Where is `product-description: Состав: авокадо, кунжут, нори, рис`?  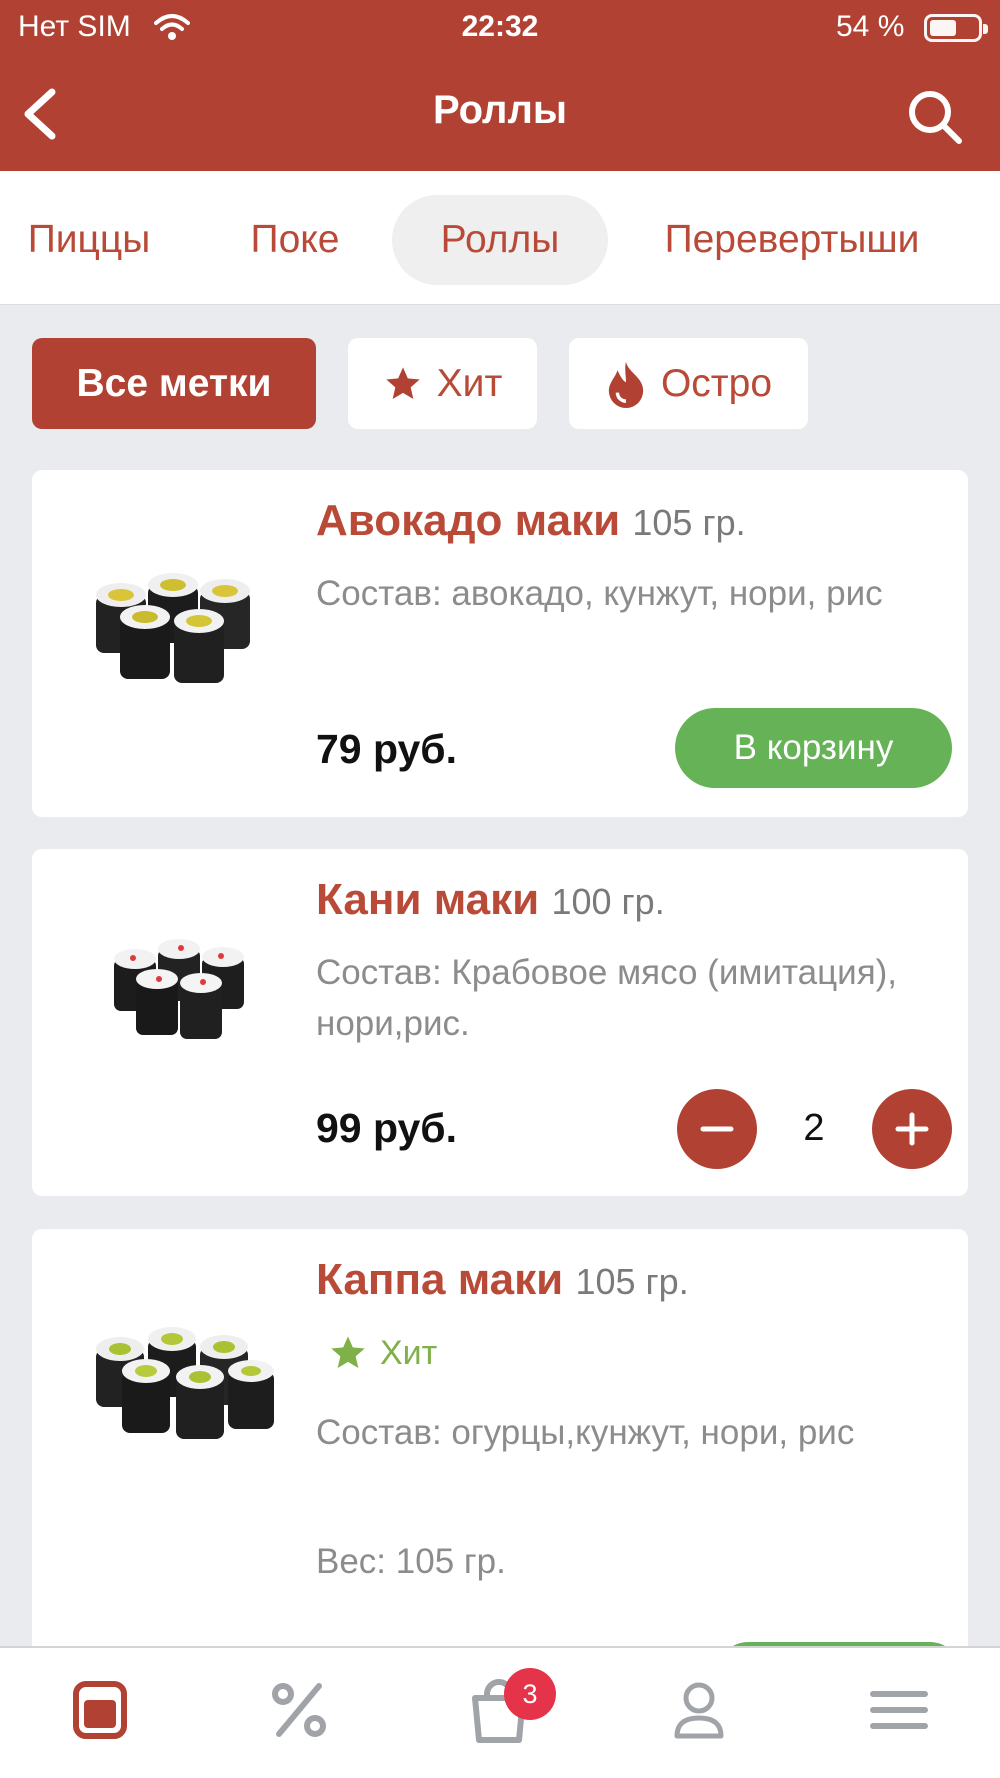
product-description: Состав: авокадо, кунжут, нори, рис is located at coordinates (599, 593).